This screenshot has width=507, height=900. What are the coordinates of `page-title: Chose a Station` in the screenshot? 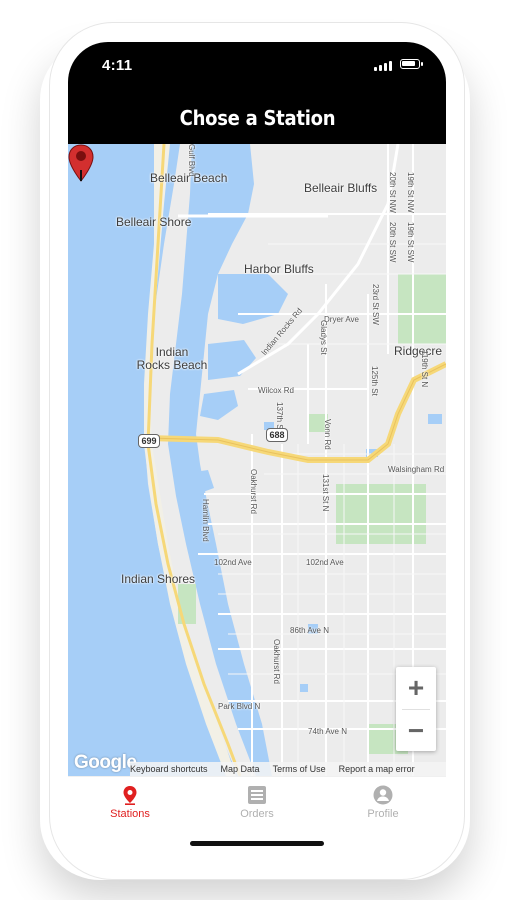 It's located at (257, 118).